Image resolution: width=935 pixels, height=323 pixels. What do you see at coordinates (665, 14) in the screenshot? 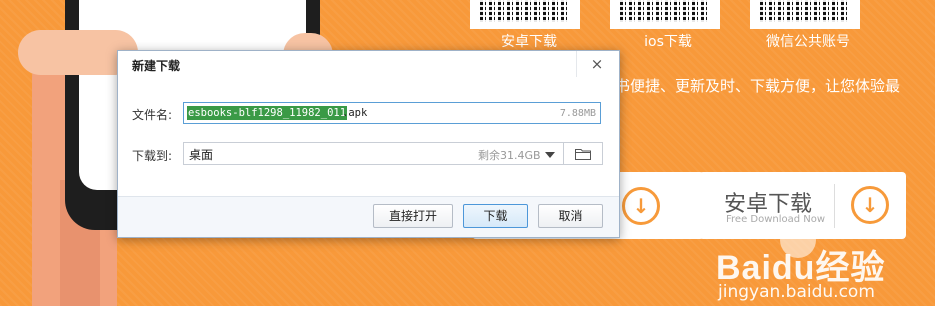
I see `ios-qr-code` at bounding box center [665, 14].